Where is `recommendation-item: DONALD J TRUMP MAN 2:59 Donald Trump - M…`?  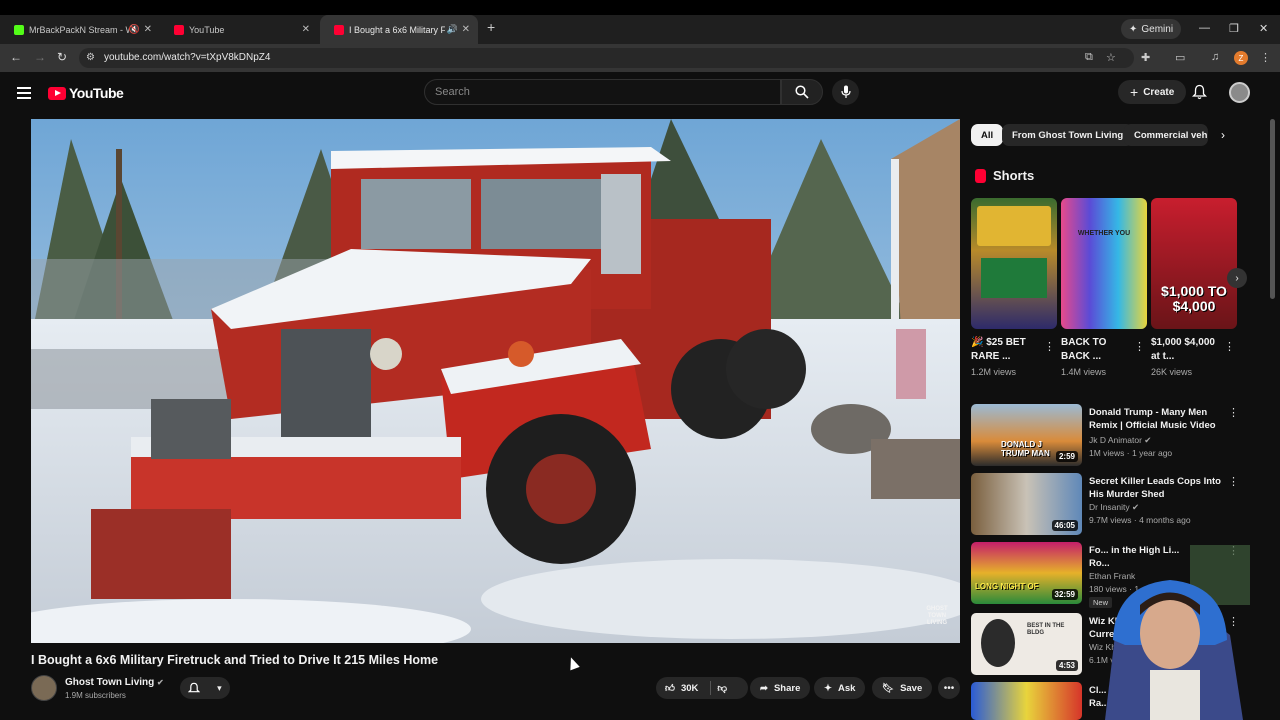 recommendation-item: DONALD J TRUMP MAN 2:59 Donald Trump - M… is located at coordinates (1106, 435).